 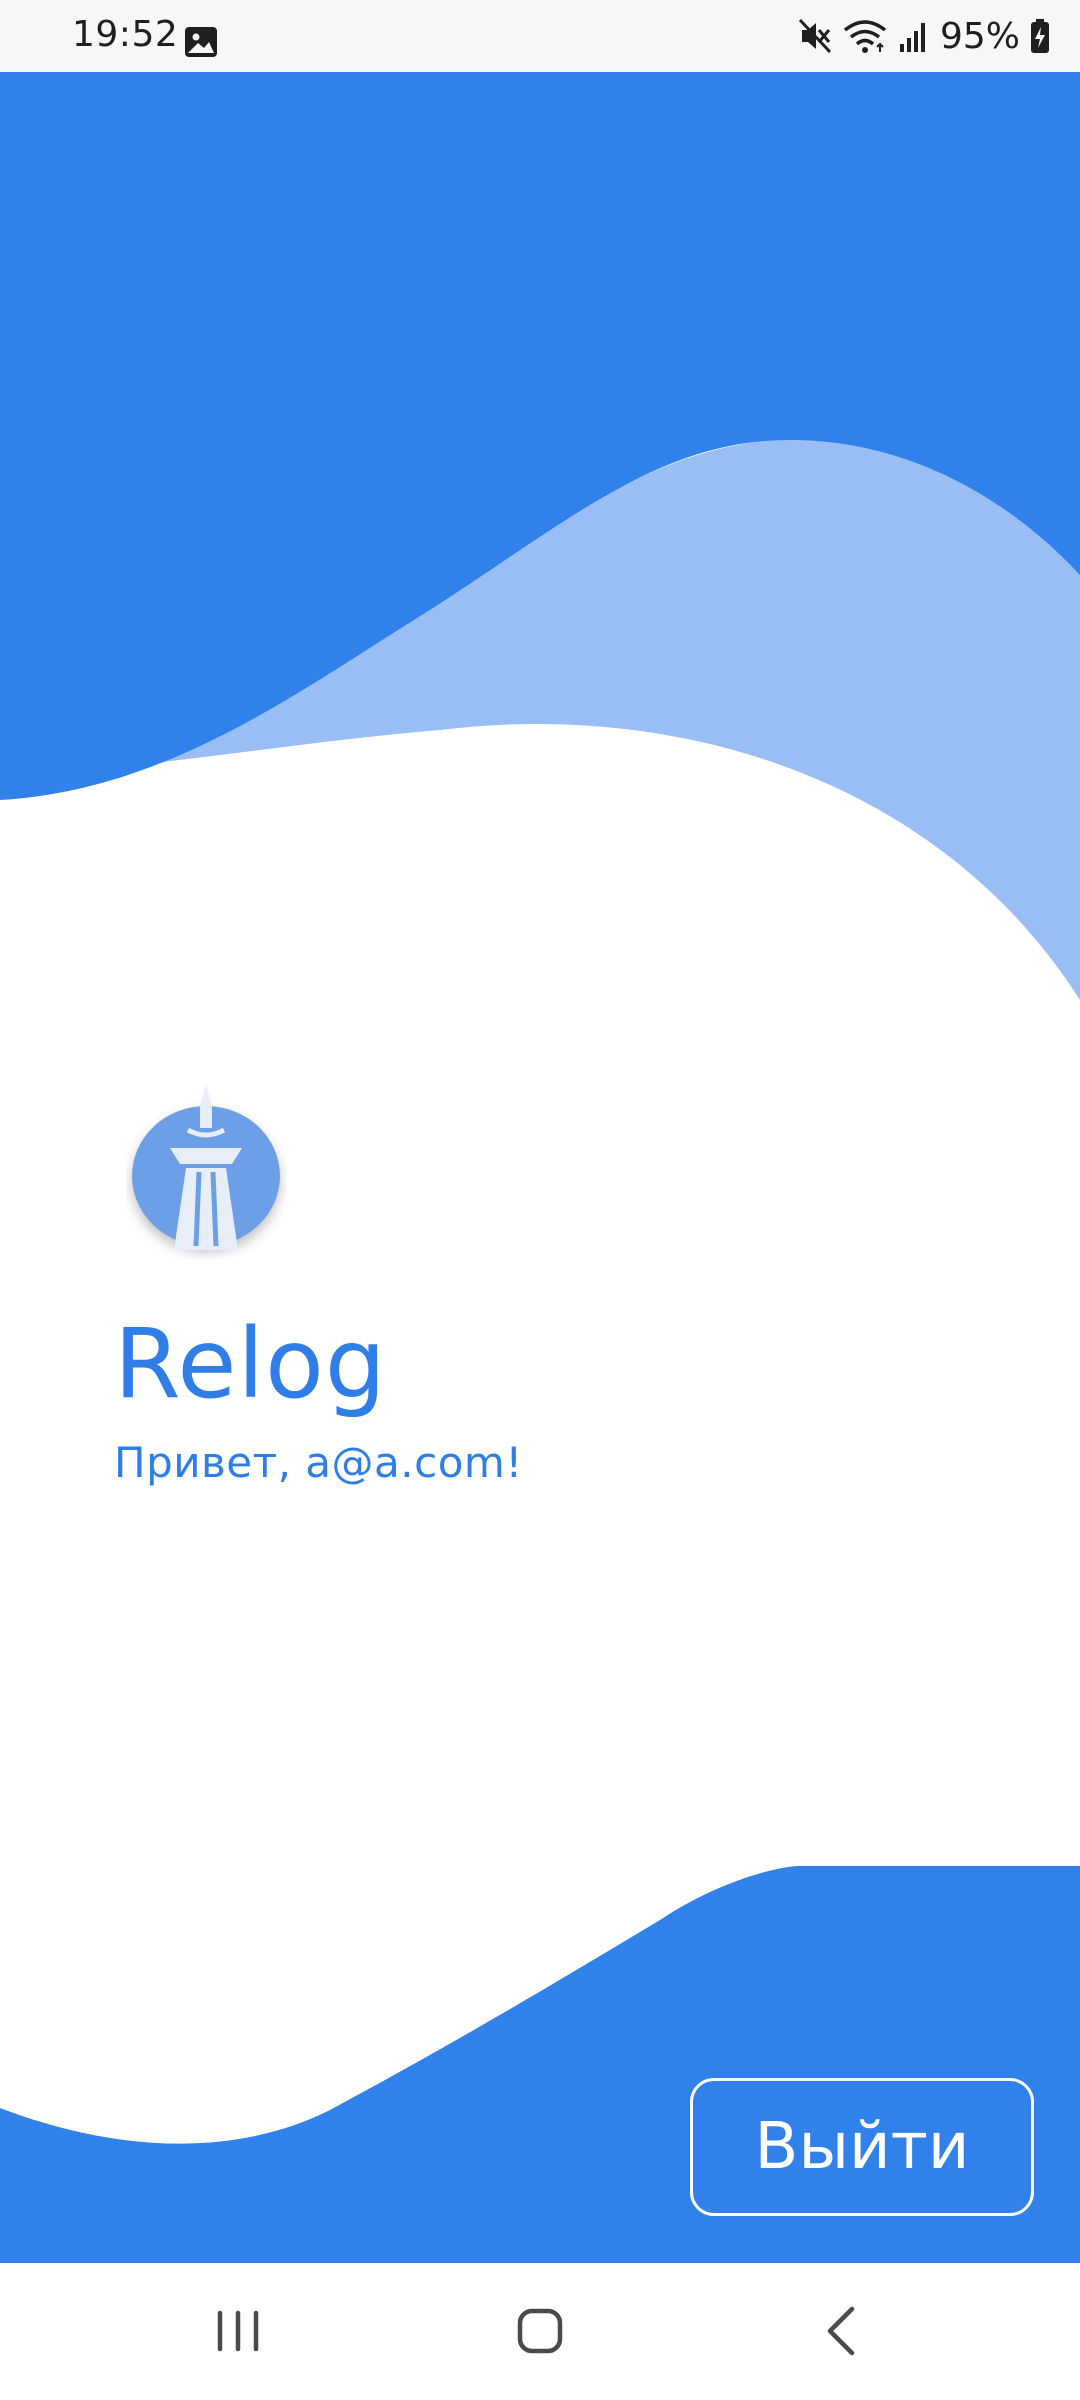 I want to click on navigation-bar, so click(x=540, y=2331).